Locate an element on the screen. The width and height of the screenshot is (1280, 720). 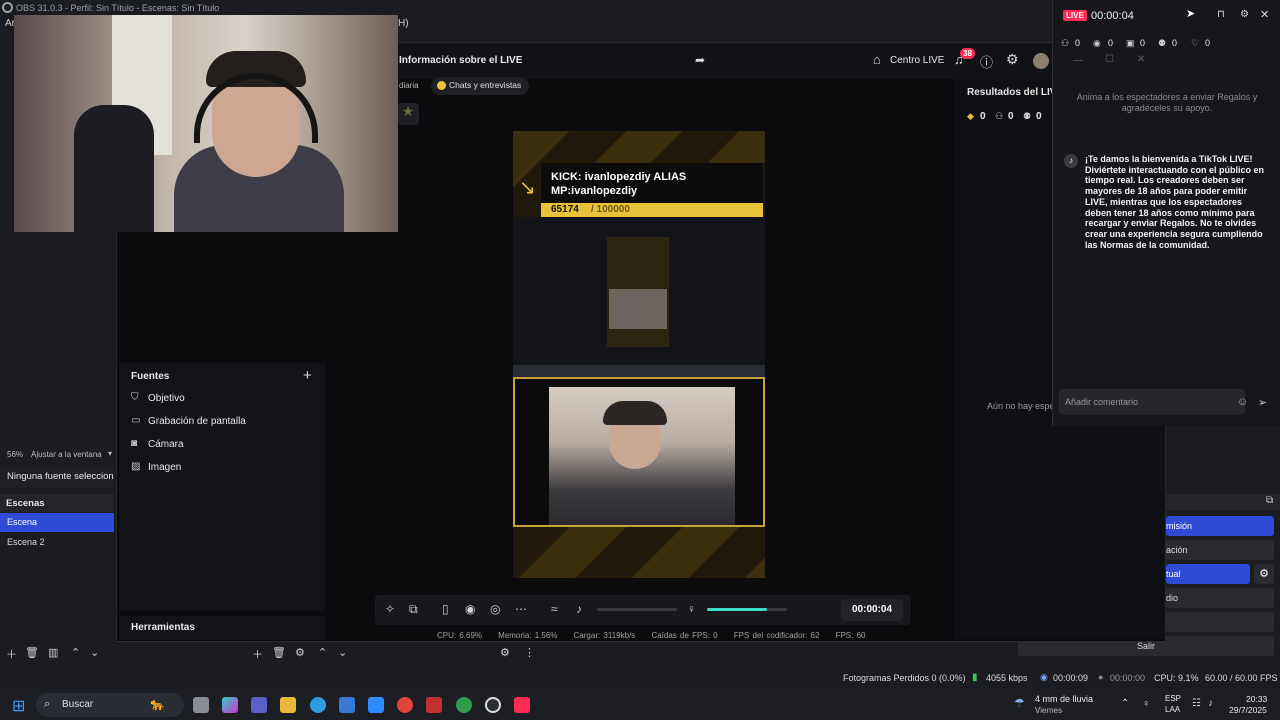
record-icon: ● is located at coordinates (1101, 677).